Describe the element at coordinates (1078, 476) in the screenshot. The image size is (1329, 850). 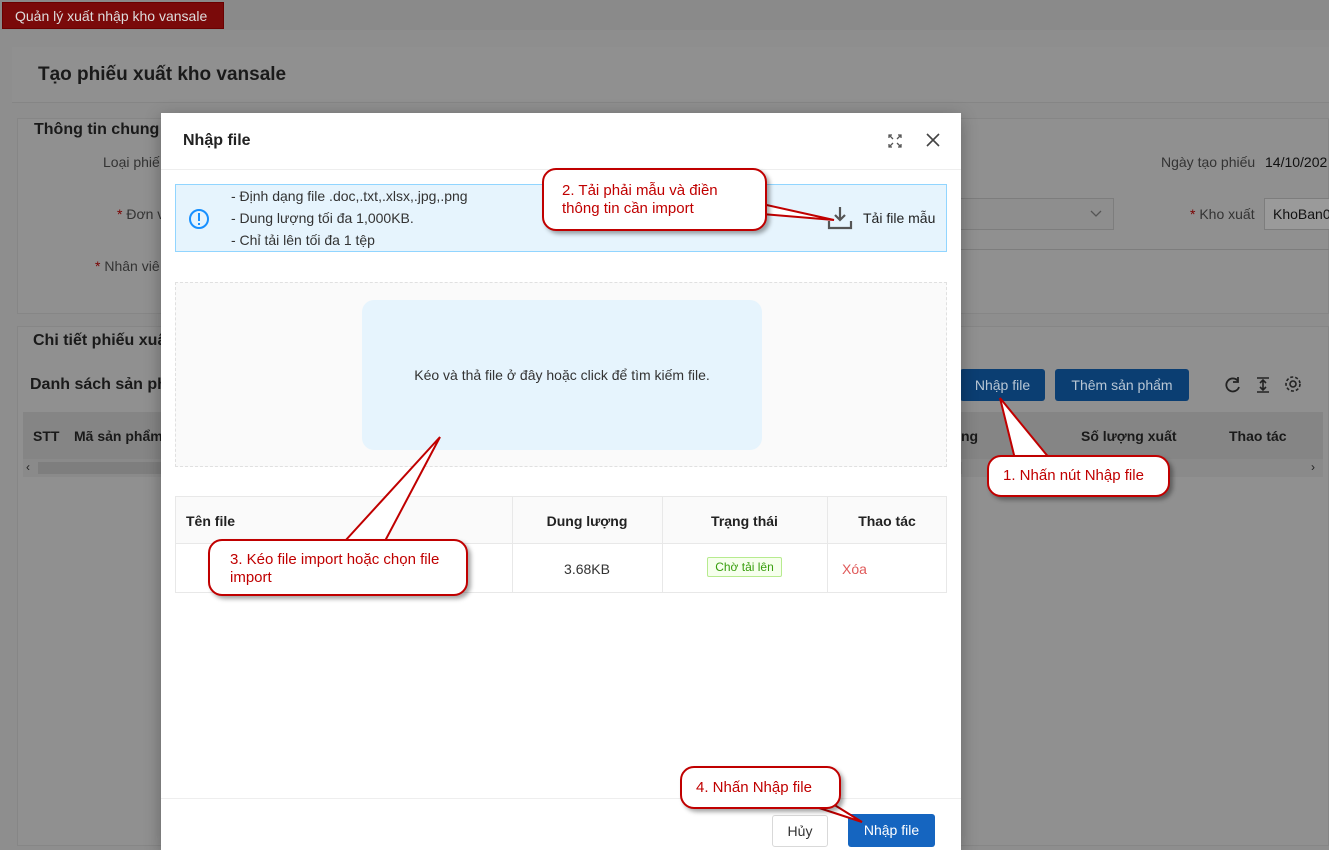
I see `callout-step1: 1. Nhấn nút Nhập file` at that location.